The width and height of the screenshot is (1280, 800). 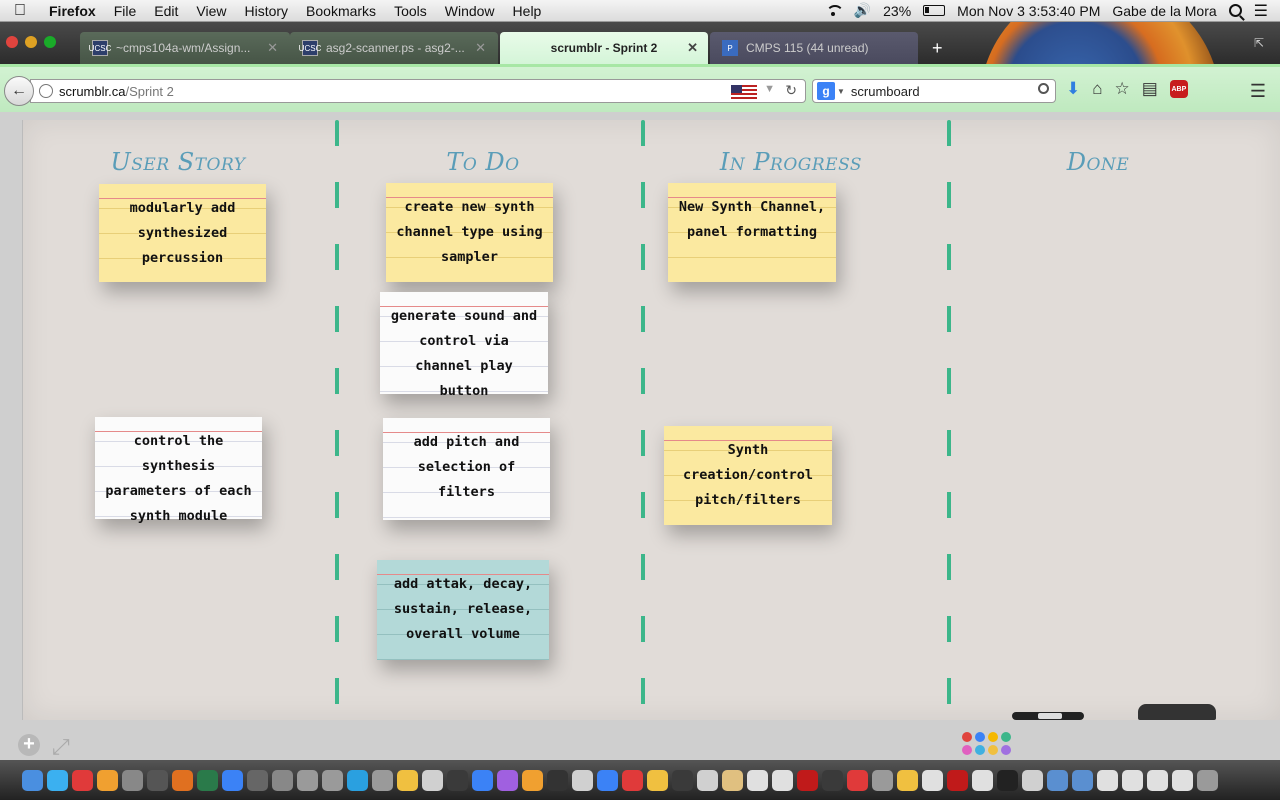 I want to click on volume-icon: 🔊, so click(x=862, y=10).